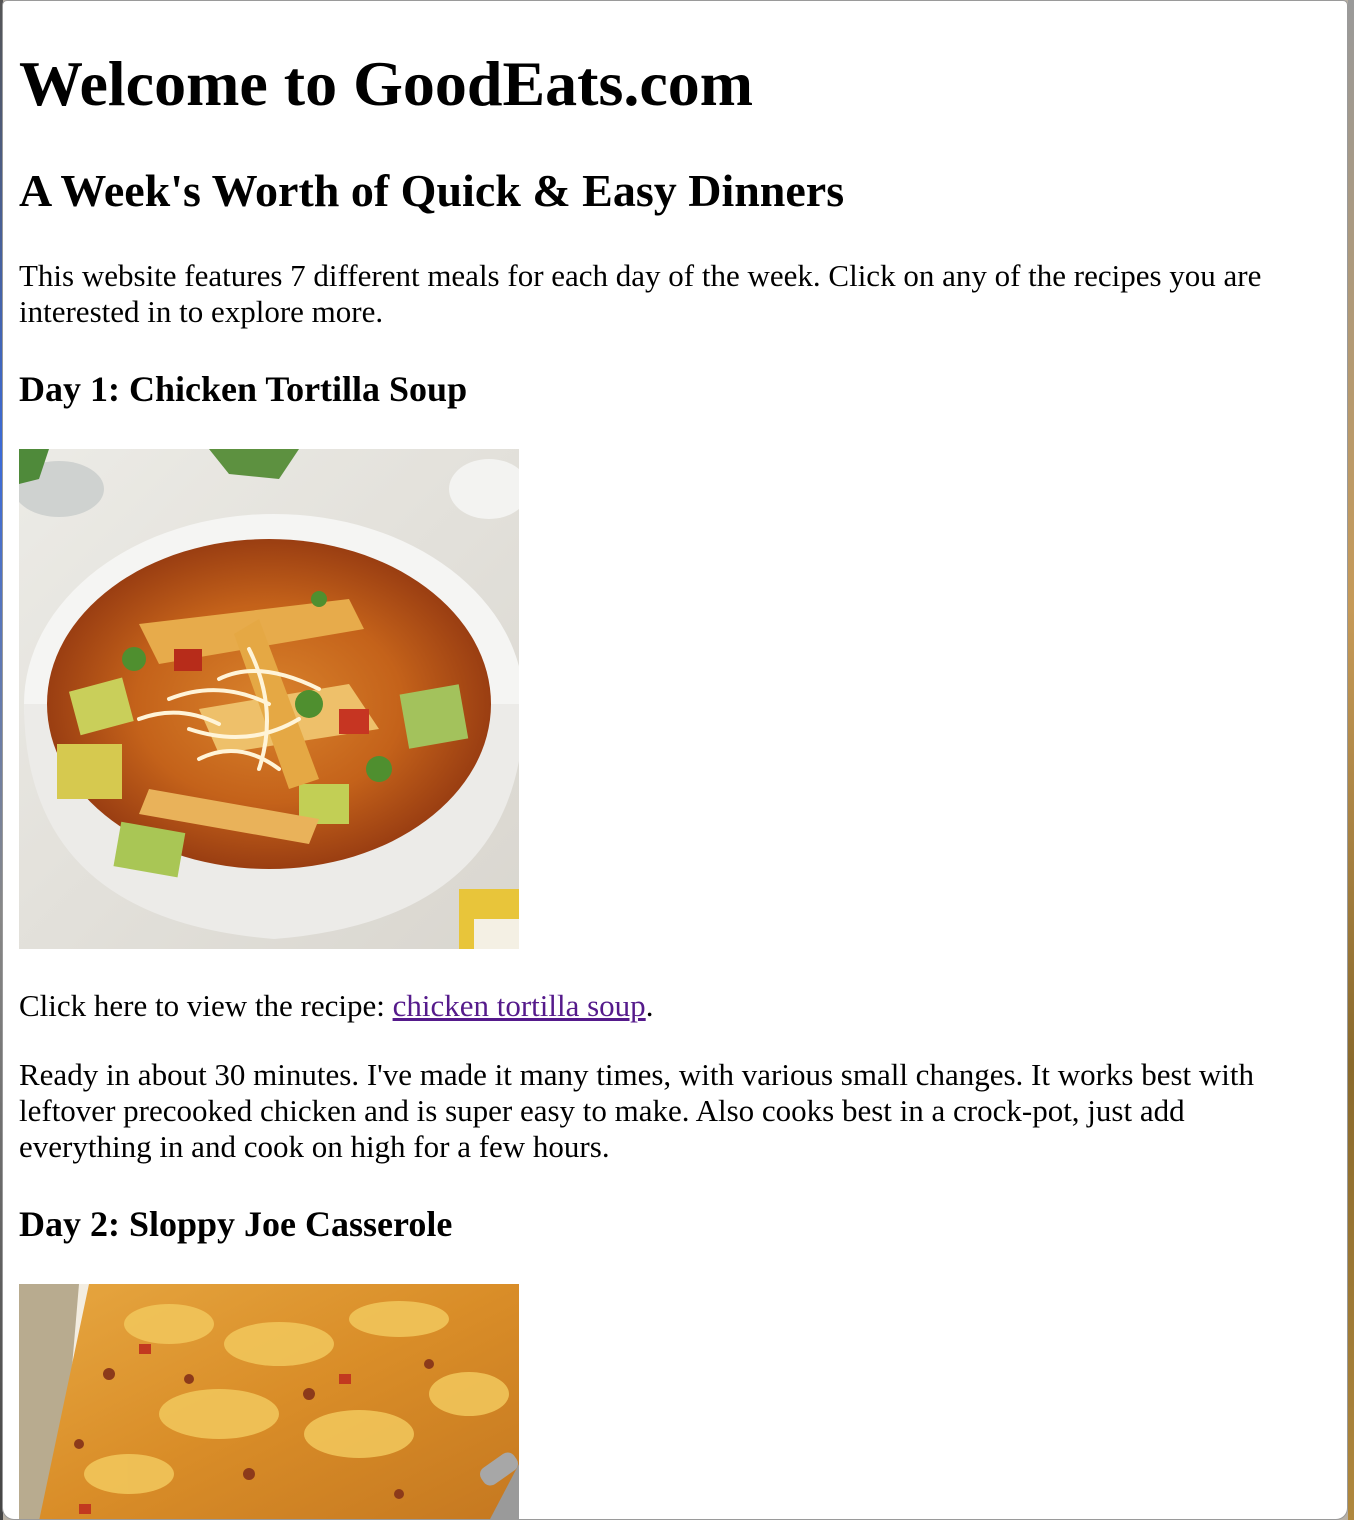 The image size is (1354, 1520). I want to click on chicken-tortilla-soup-photo, so click(269, 699).